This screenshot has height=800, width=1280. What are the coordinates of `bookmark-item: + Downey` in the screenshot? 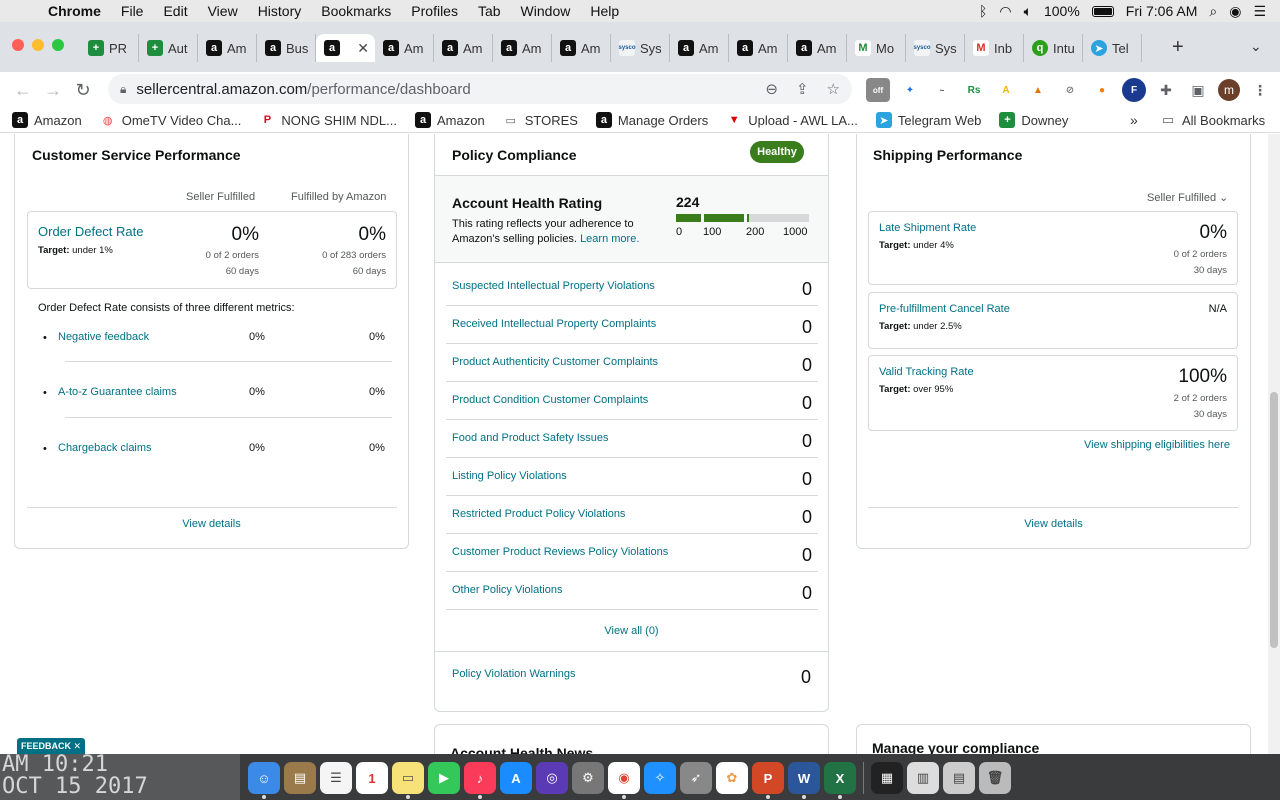 It's located at (1033, 120).